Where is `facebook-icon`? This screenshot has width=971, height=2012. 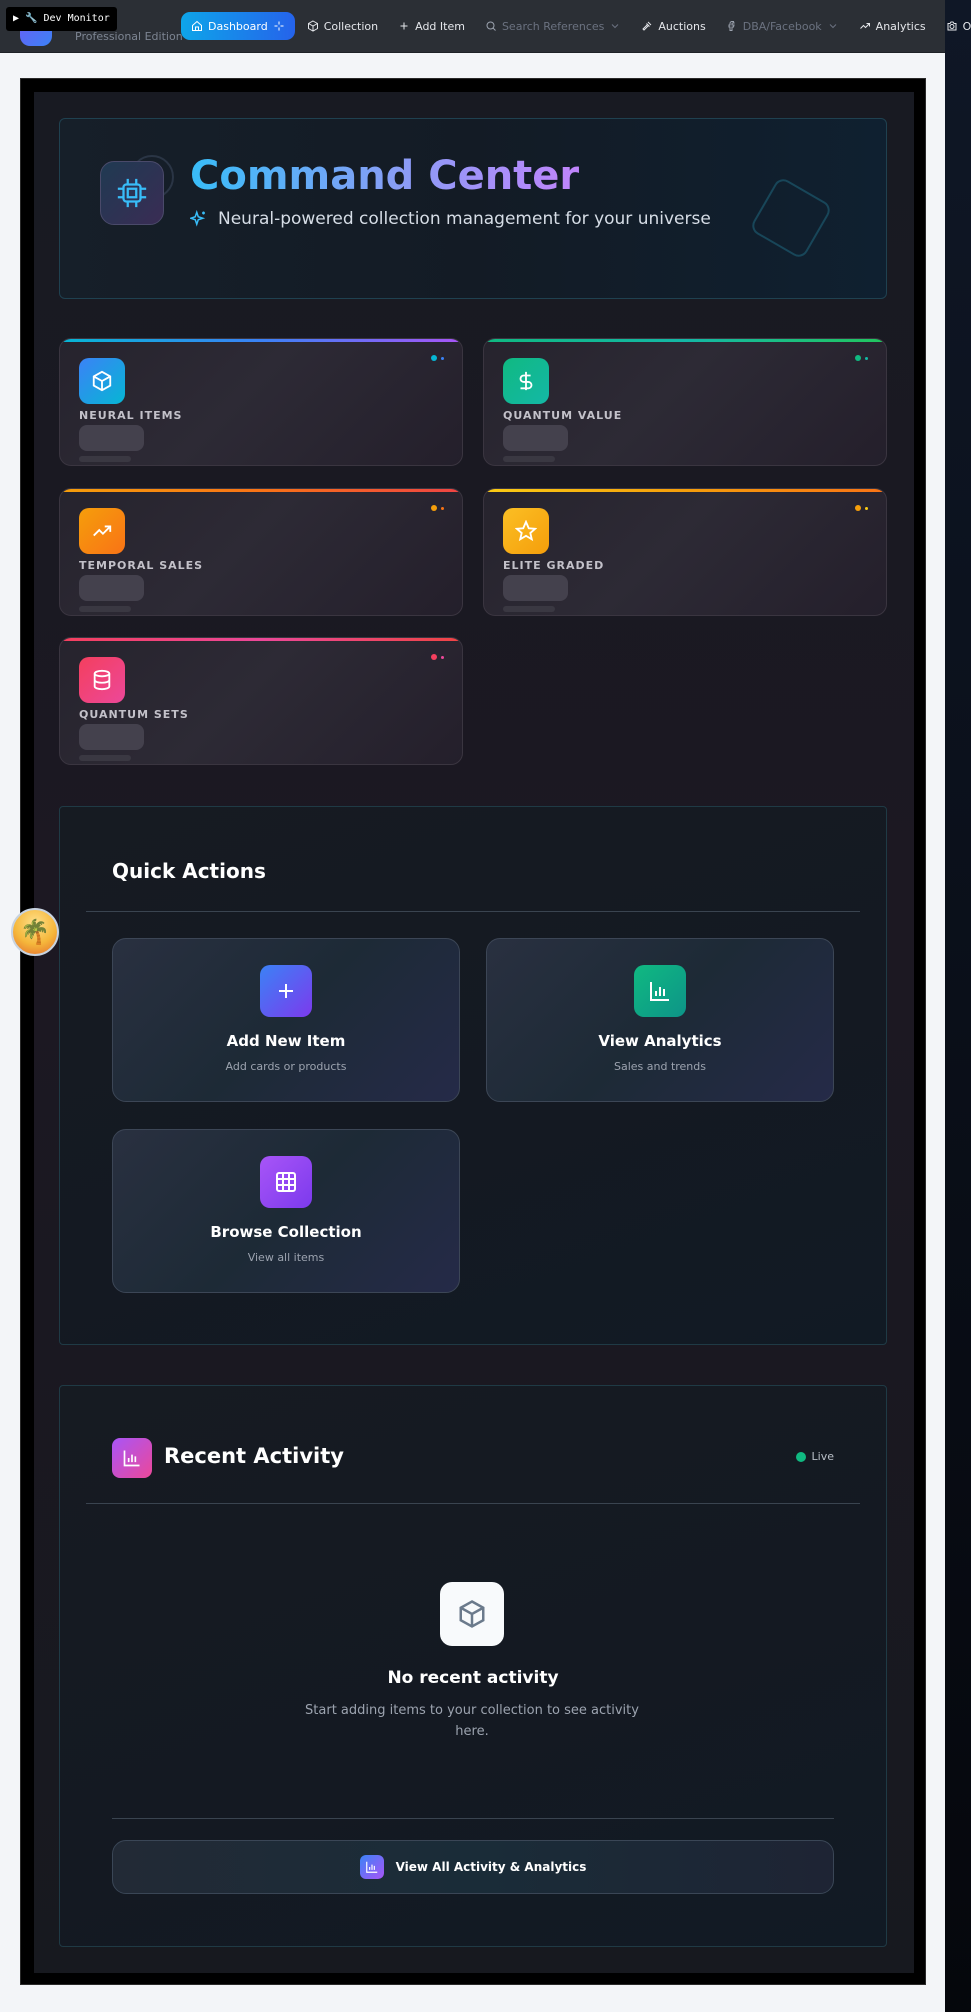 facebook-icon is located at coordinates (731, 26).